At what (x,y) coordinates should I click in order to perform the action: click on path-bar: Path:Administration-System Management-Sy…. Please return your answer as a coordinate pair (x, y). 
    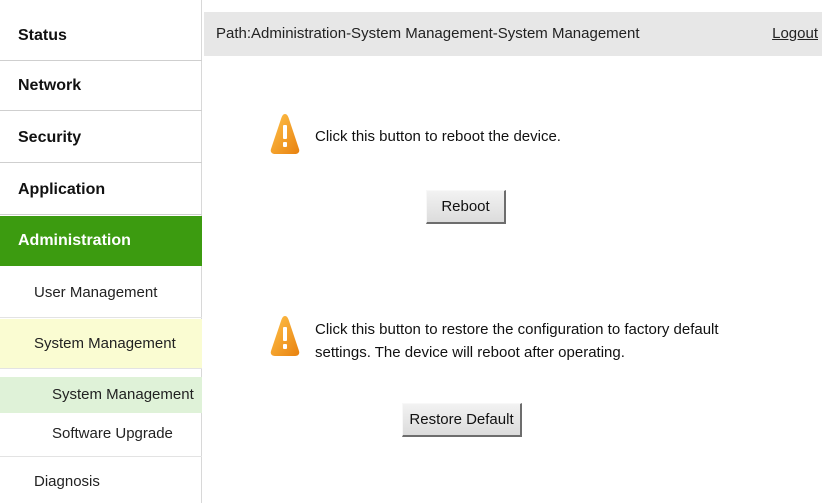
    Looking at the image, I should click on (513, 34).